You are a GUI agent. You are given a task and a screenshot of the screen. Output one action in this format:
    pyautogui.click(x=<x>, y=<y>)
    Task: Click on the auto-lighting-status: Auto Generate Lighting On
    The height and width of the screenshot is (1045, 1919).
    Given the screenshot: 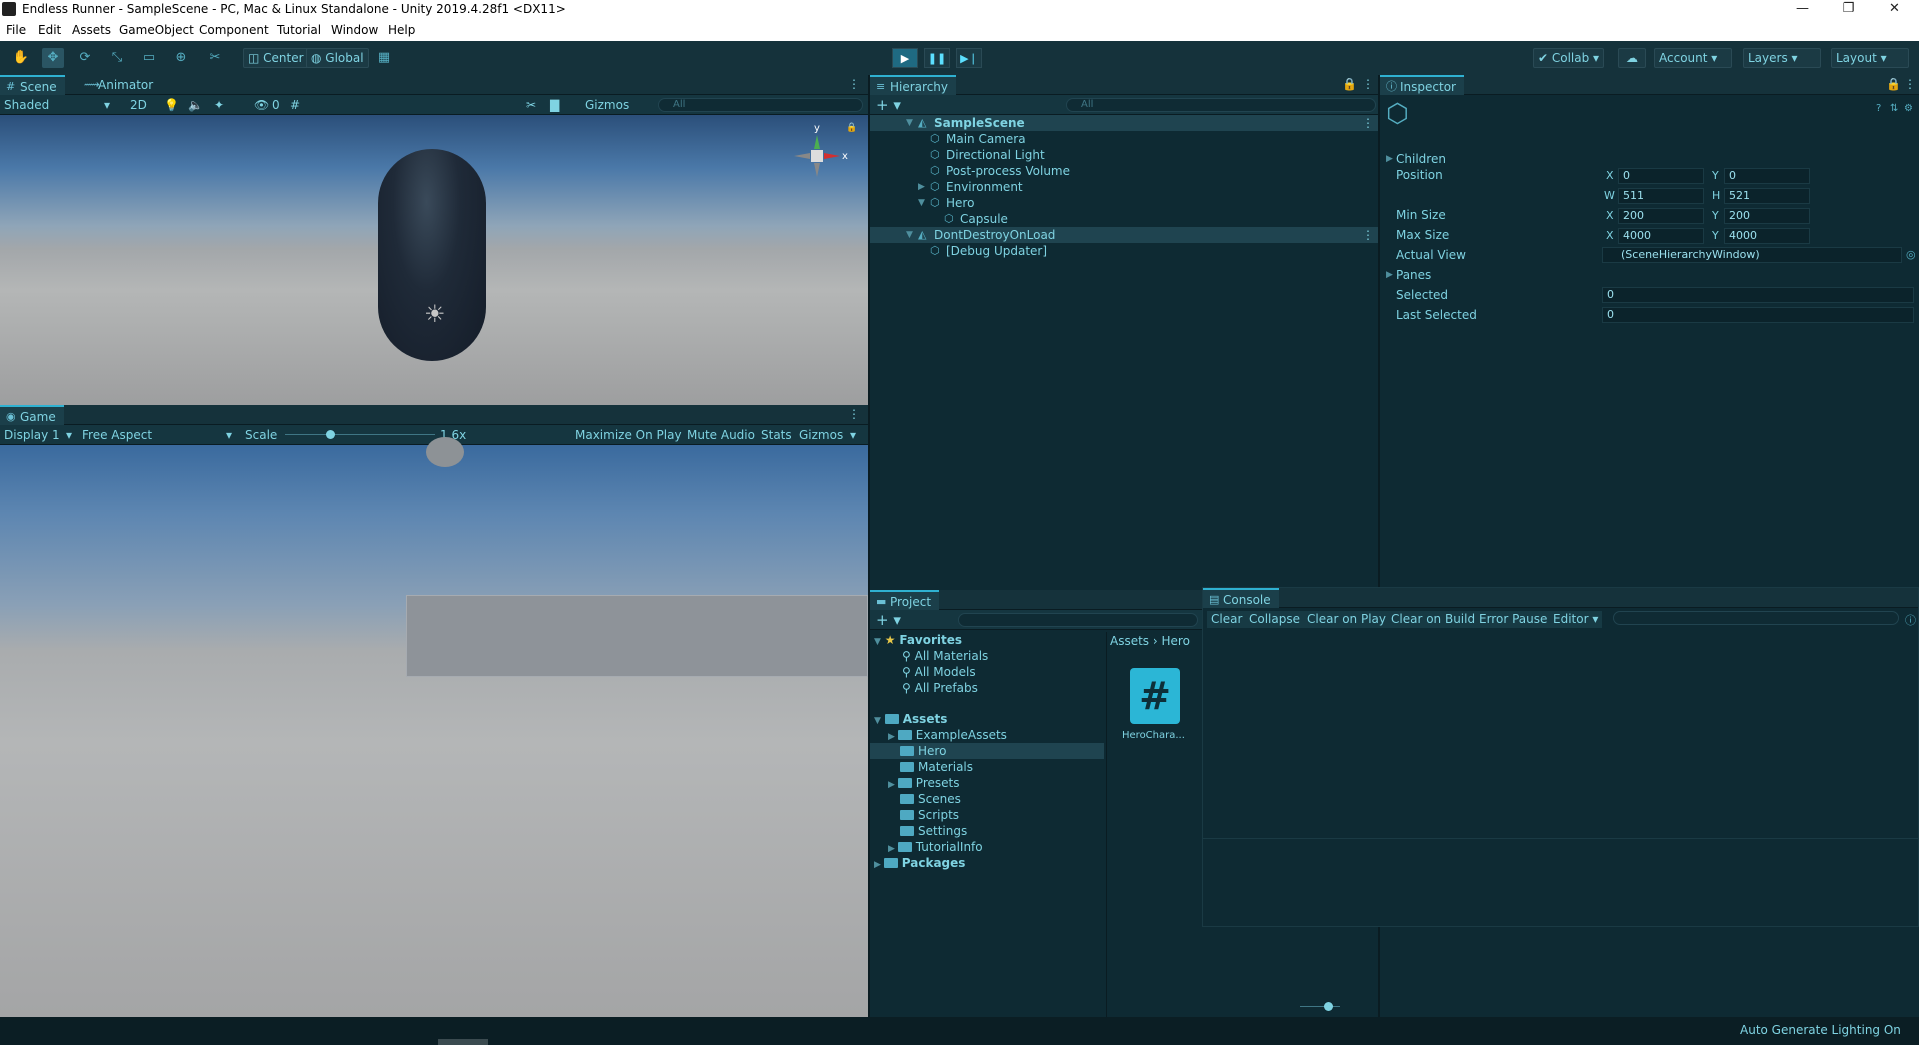 What is the action you would take?
    pyautogui.click(x=1820, y=1030)
    